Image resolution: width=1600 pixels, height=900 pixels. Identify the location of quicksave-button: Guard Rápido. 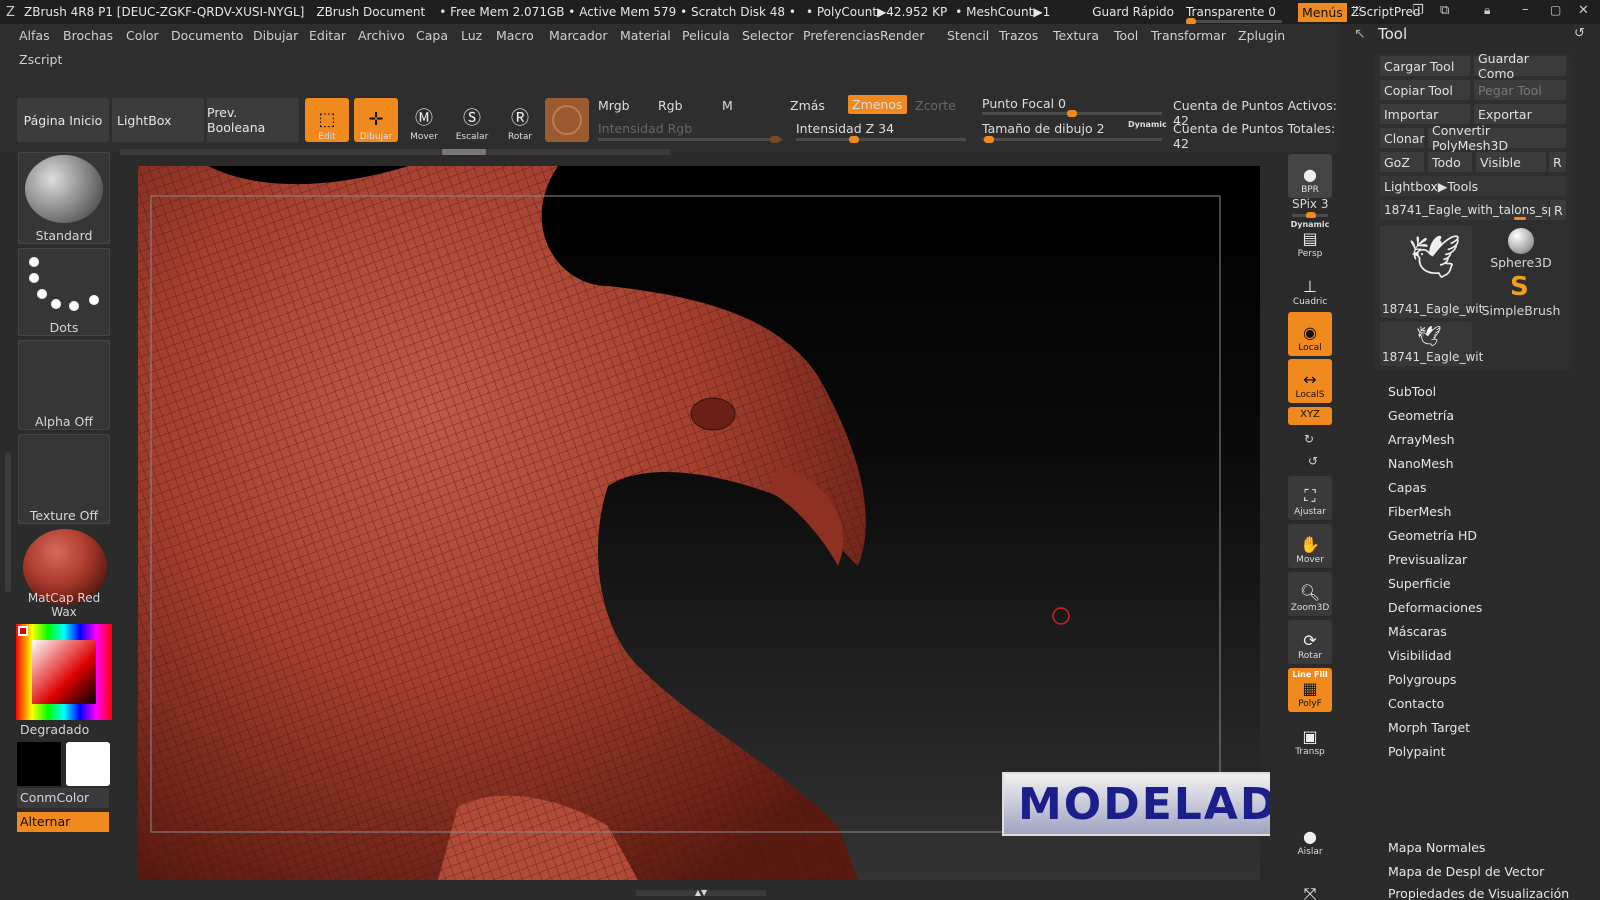
(1133, 12).